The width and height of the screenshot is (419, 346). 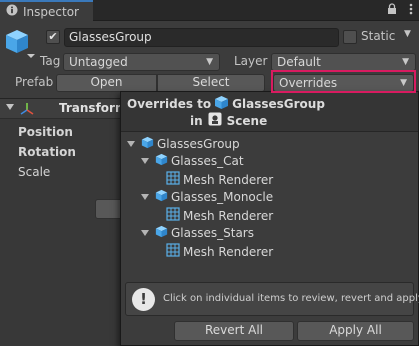 I want to click on overrides-highlight-frame, so click(x=343, y=81).